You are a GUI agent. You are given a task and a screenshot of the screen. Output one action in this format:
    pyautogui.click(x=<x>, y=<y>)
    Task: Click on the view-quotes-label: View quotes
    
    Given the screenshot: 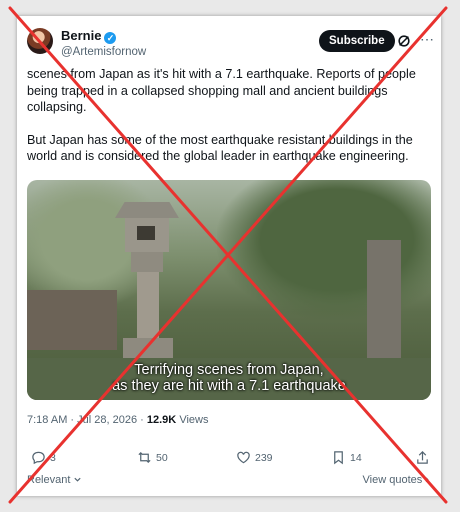 What is the action you would take?
    pyautogui.click(x=392, y=480)
    